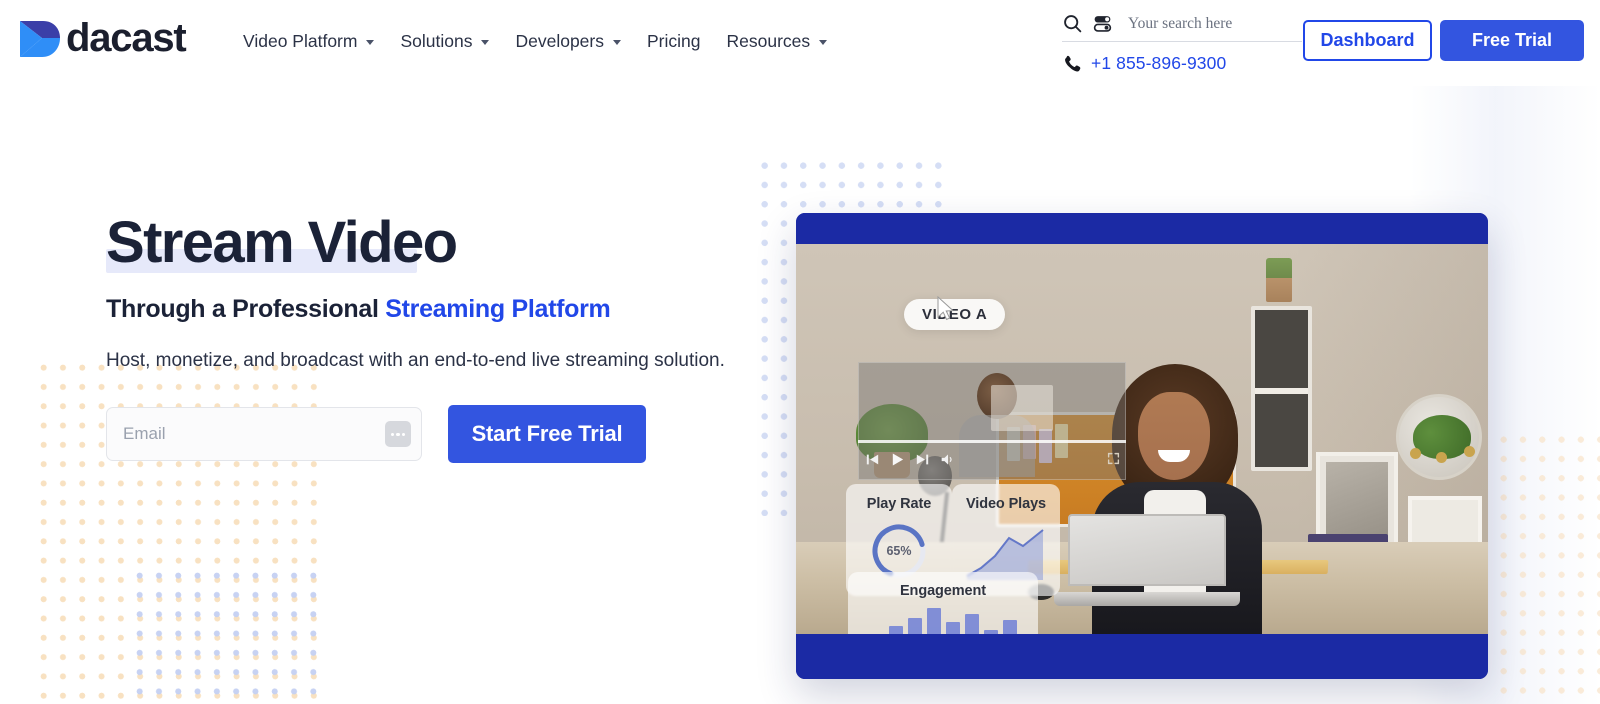 Image resolution: width=1600 pixels, height=704 pixels. Describe the element at coordinates (246, 308) in the screenshot. I see `hero-subtitle-plain: Through a Professional` at that location.